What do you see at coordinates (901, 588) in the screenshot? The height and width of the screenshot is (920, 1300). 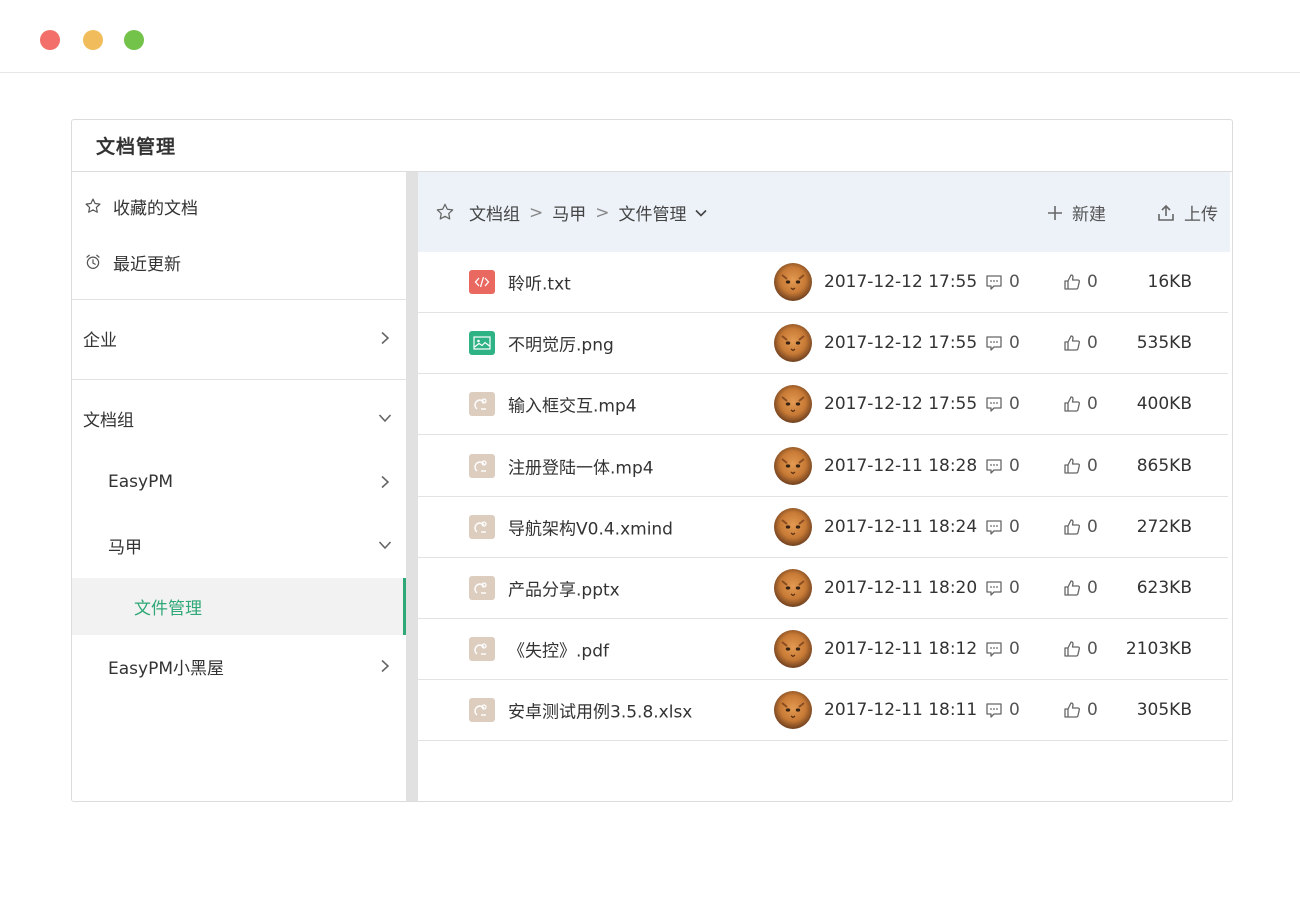 I see `modified-date: 2017-12-11 18:20` at bounding box center [901, 588].